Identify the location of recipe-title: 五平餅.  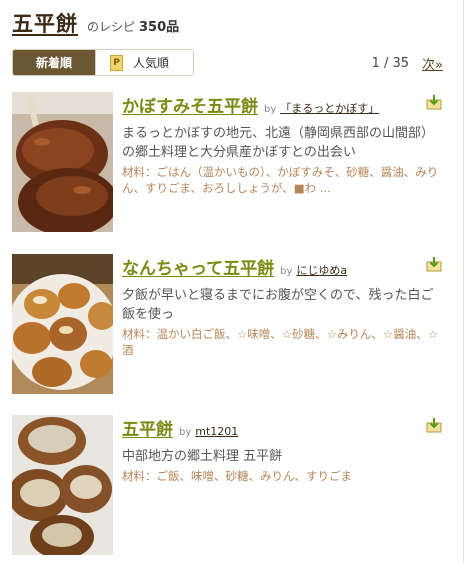
(147, 427).